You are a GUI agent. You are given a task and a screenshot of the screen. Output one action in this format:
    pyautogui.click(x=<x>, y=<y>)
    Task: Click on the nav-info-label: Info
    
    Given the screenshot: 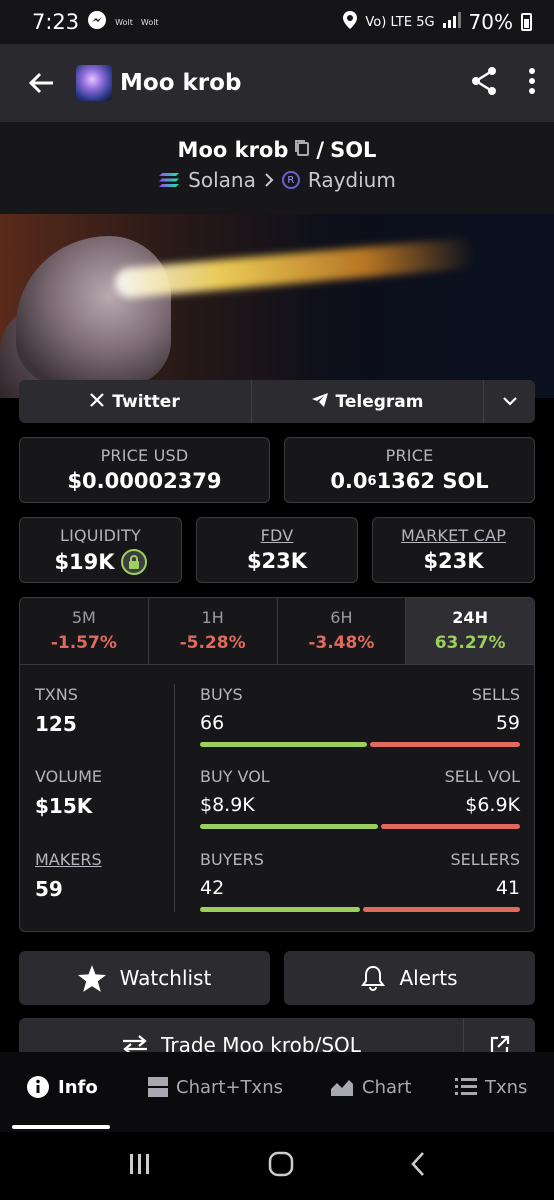 What is the action you would take?
    pyautogui.click(x=78, y=1087)
    